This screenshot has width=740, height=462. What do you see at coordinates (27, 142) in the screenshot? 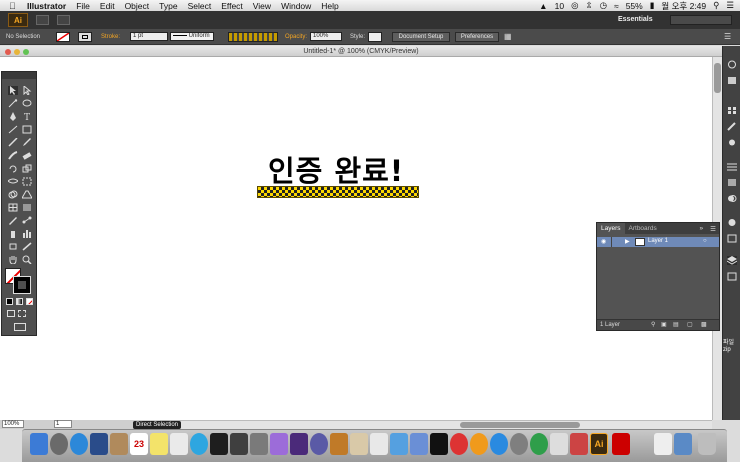
I see `pencil-tool-icon` at bounding box center [27, 142].